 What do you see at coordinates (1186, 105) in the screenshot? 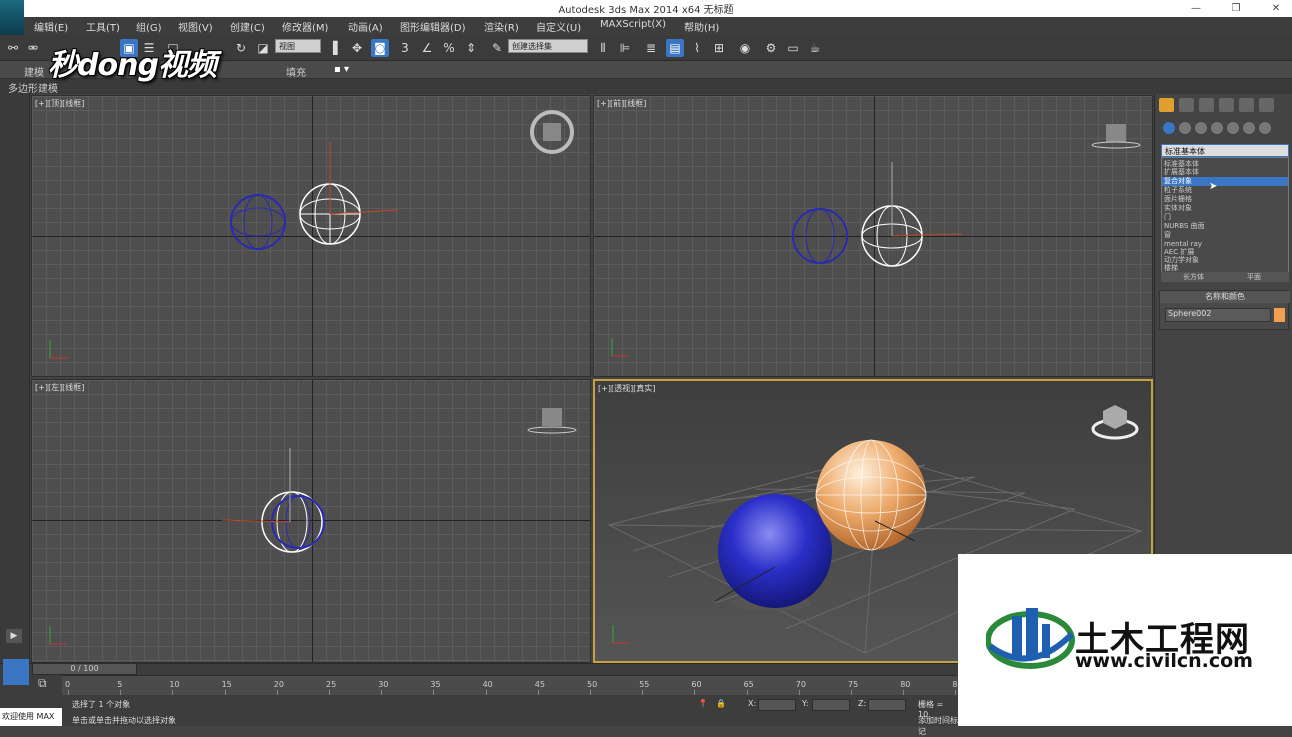
I see `modify-tab-icon` at bounding box center [1186, 105].